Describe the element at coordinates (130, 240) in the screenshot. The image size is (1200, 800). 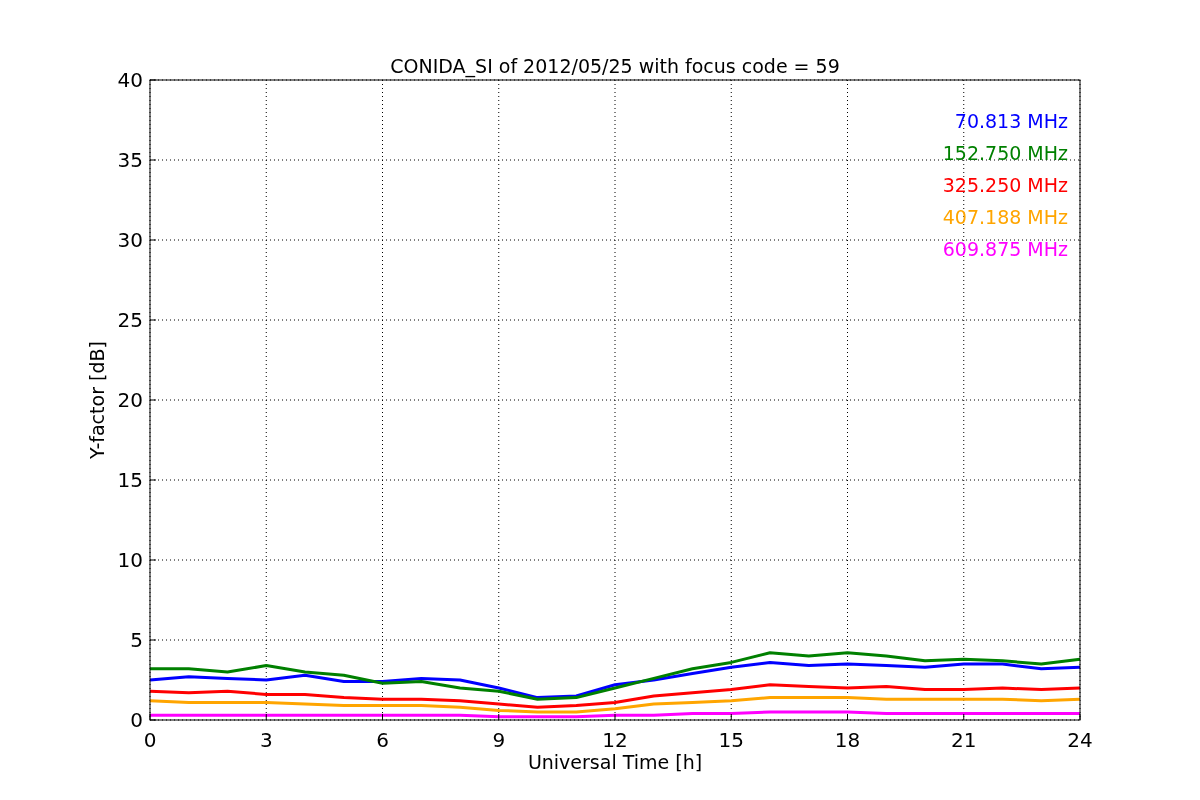
I see `y-tick-label: 30` at that location.